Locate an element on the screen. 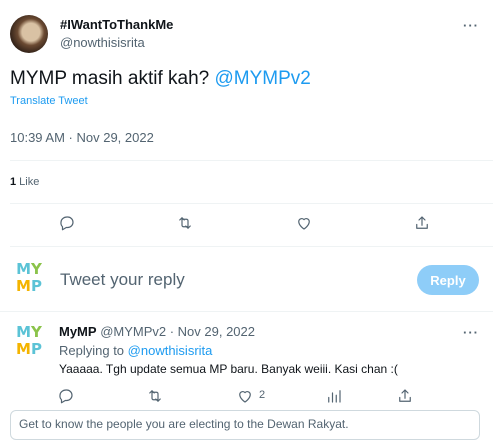 This screenshot has height=447, width=493. reply-like-count: 2 is located at coordinates (262, 395).